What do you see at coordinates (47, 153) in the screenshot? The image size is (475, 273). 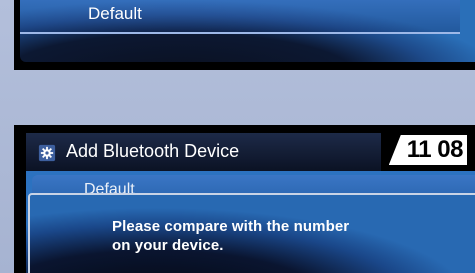 I see `gear-icon` at bounding box center [47, 153].